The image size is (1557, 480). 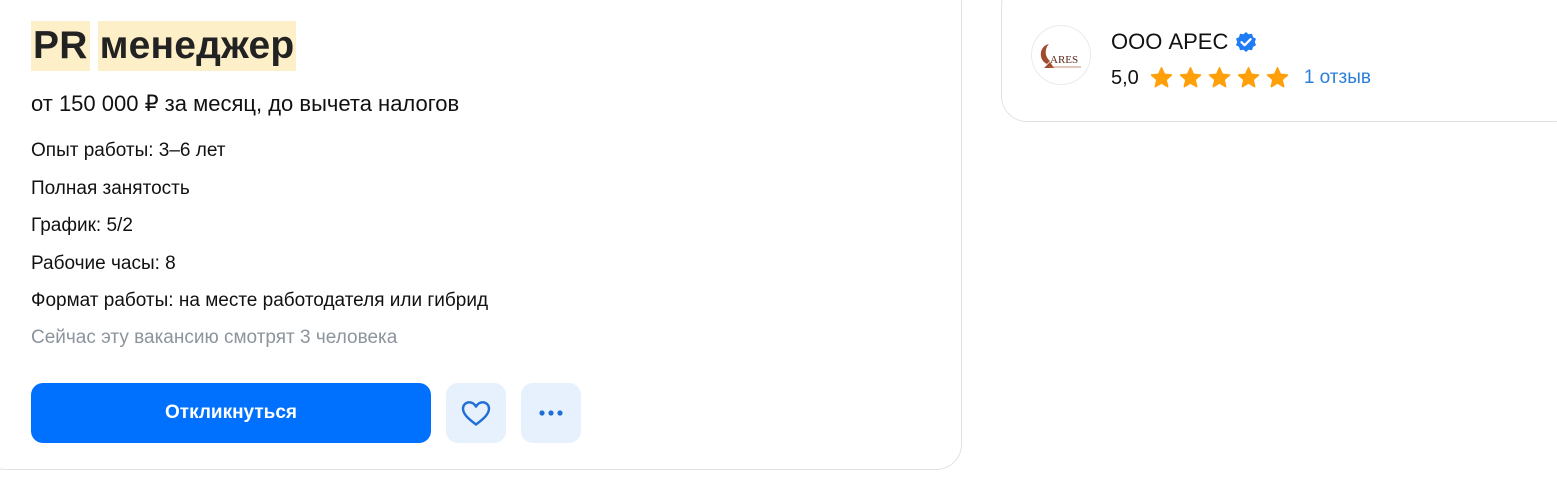 I want to click on more-dots-icon, so click(x=551, y=413).